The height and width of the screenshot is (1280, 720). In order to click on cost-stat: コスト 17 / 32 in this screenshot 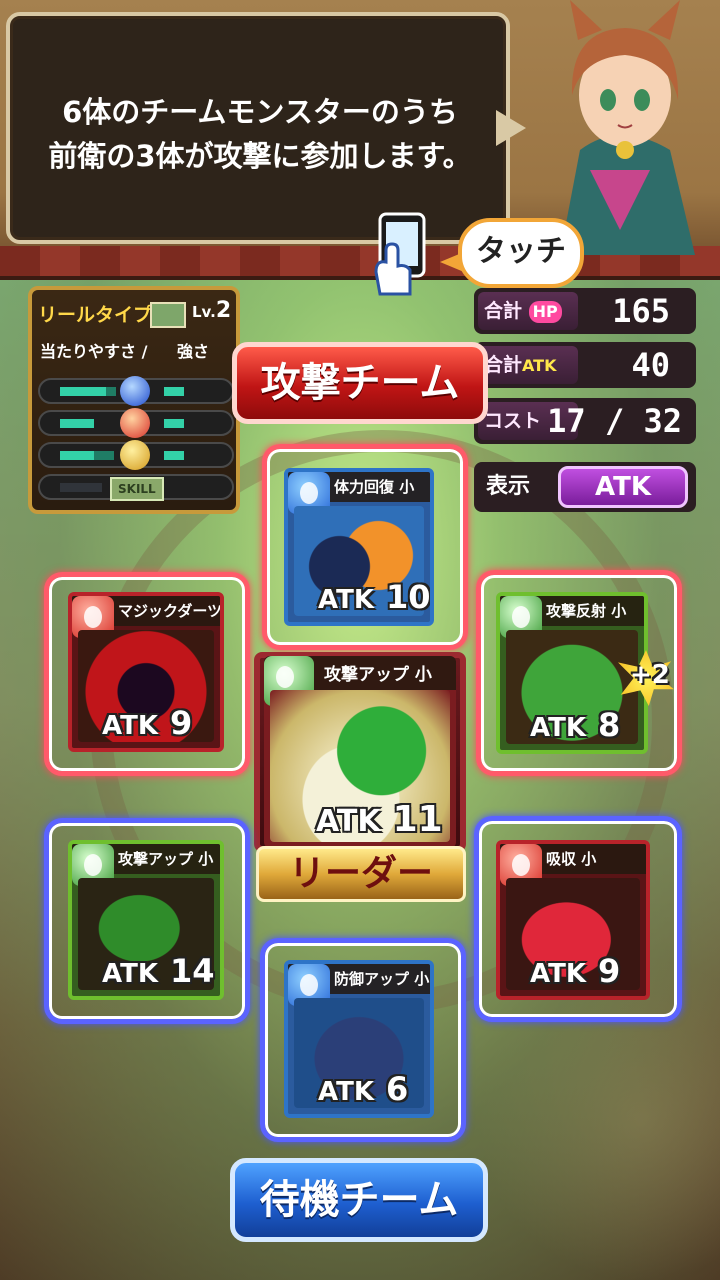, I will do `click(585, 421)`.